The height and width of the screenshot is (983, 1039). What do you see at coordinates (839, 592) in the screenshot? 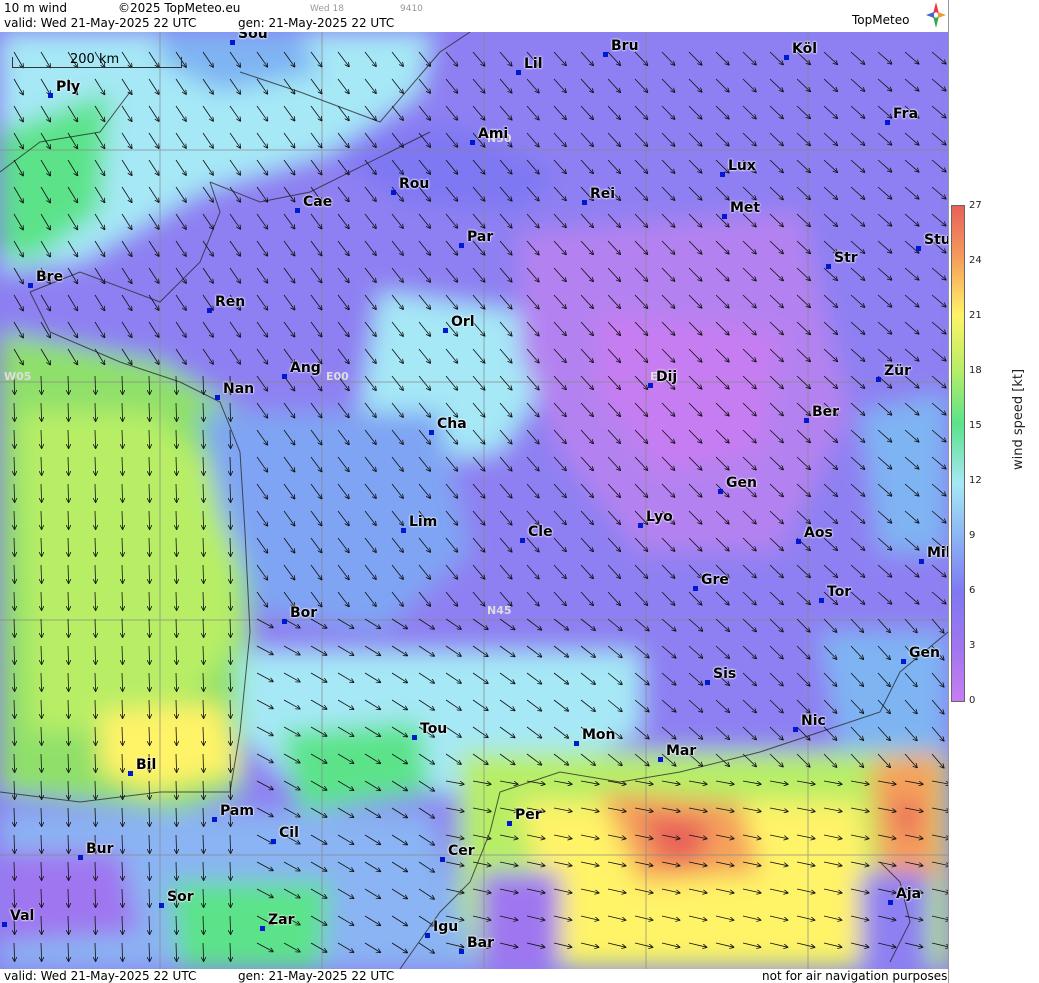
I see `city-label: Tor` at bounding box center [839, 592].